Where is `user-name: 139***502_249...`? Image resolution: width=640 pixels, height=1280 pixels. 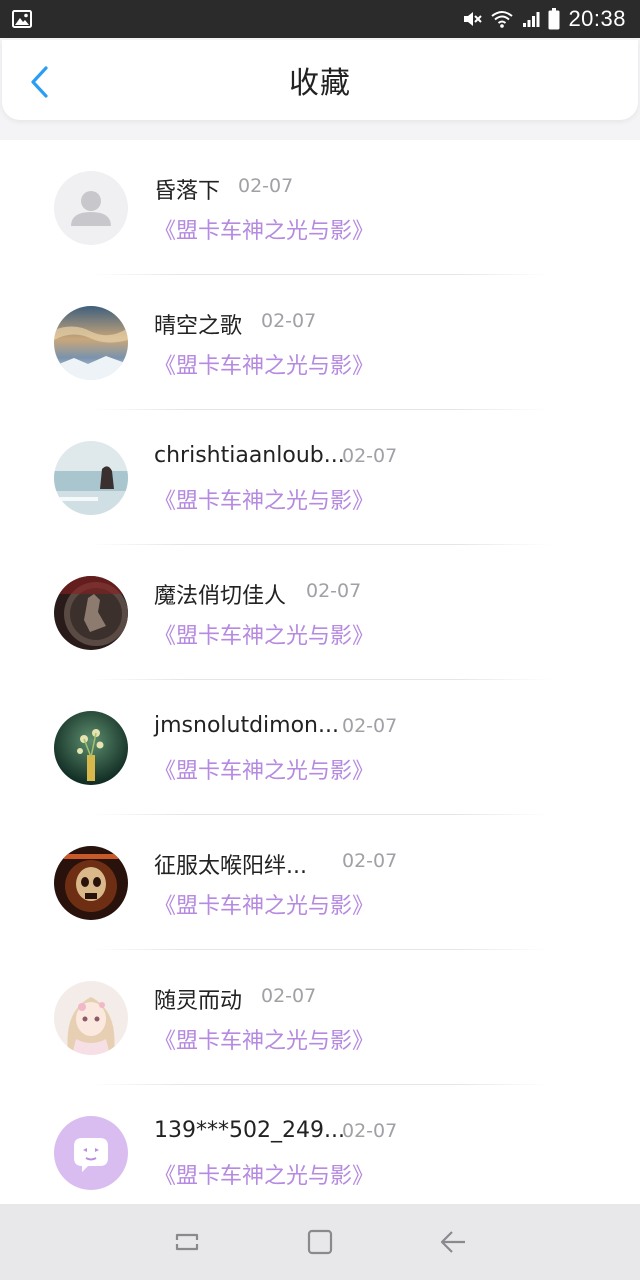
user-name: 139***502_249... is located at coordinates (249, 1130).